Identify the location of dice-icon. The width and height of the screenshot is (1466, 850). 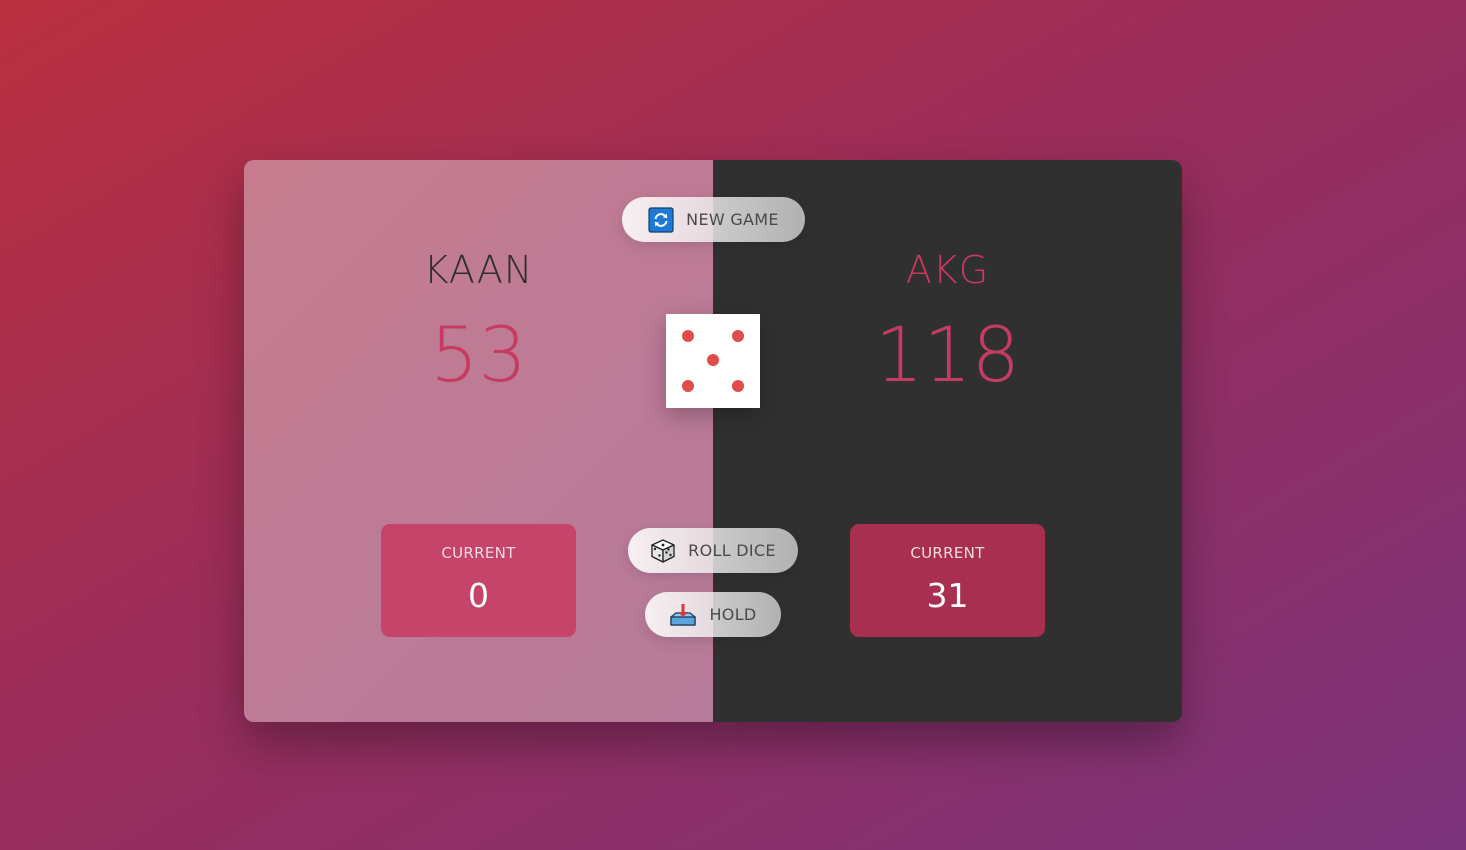
(663, 551).